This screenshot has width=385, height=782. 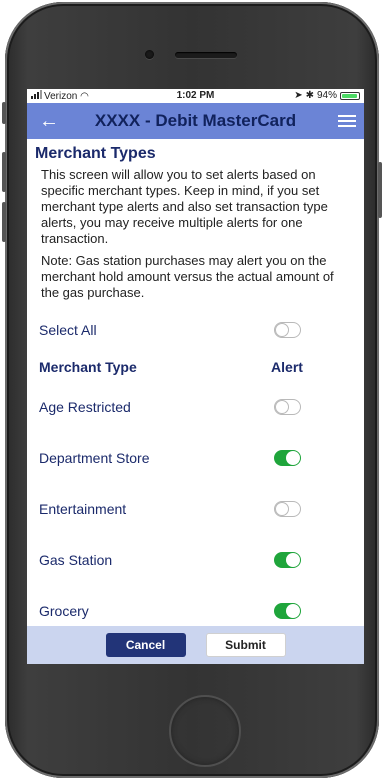 I want to click on cancel-button: Cancel, so click(x=145, y=645).